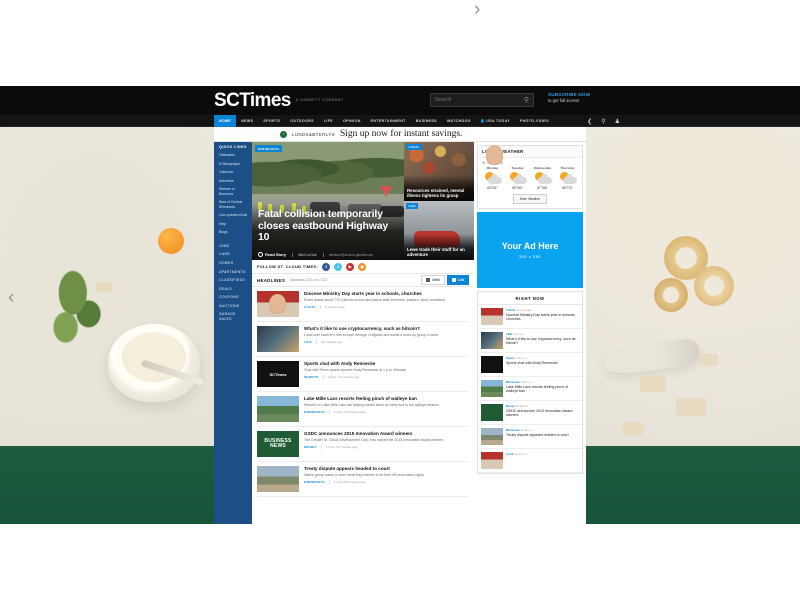  I want to click on weather-day-monday: Monday 83°/61°, so click(492, 178).